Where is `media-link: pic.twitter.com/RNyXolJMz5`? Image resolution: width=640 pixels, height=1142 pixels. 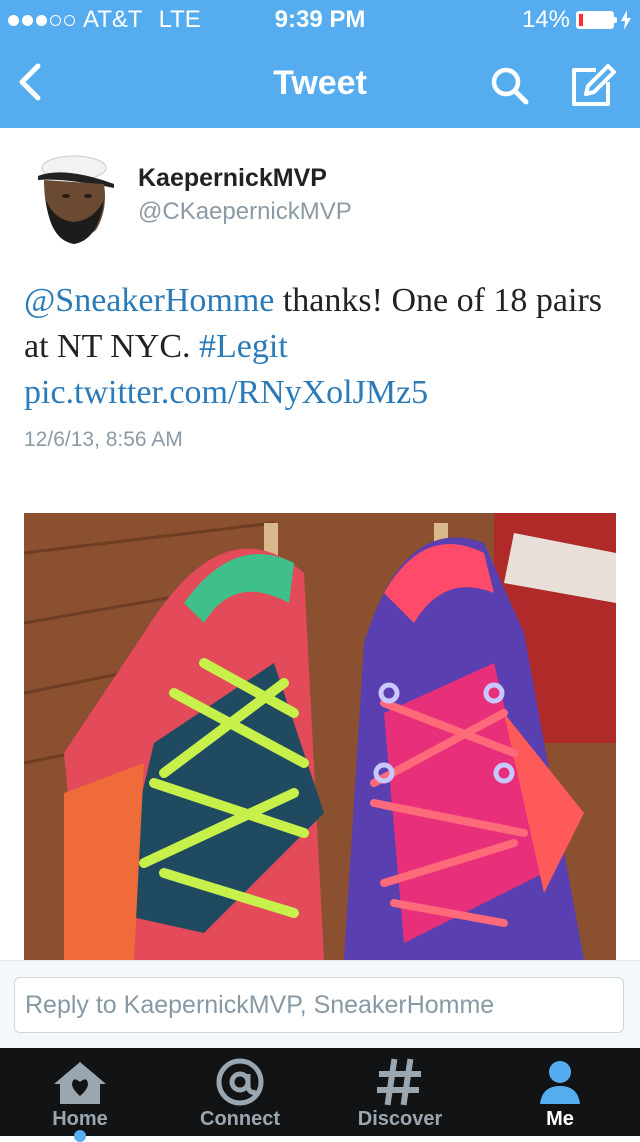
media-link: pic.twitter.com/RNyXolJMz5 is located at coordinates (226, 392).